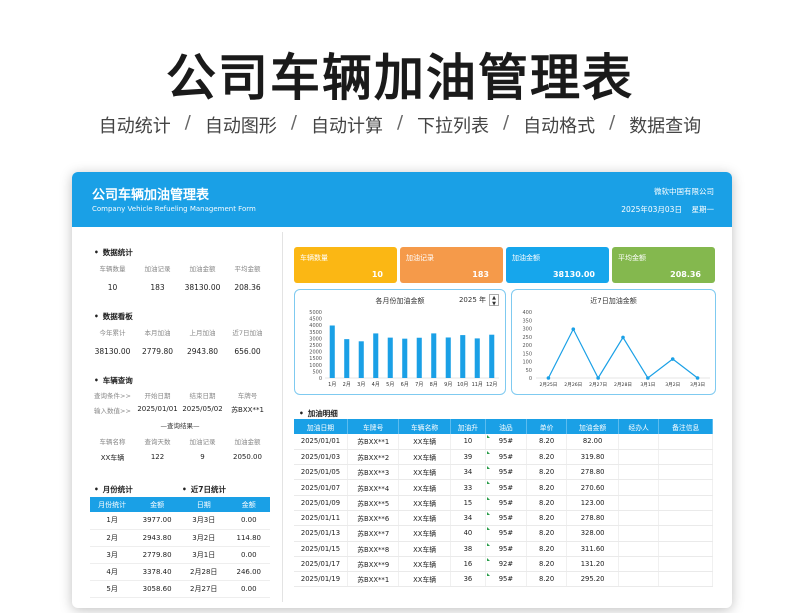  Describe the element at coordinates (651, 209) in the screenshot. I see `current-date: 2025年03月03日` at that location.